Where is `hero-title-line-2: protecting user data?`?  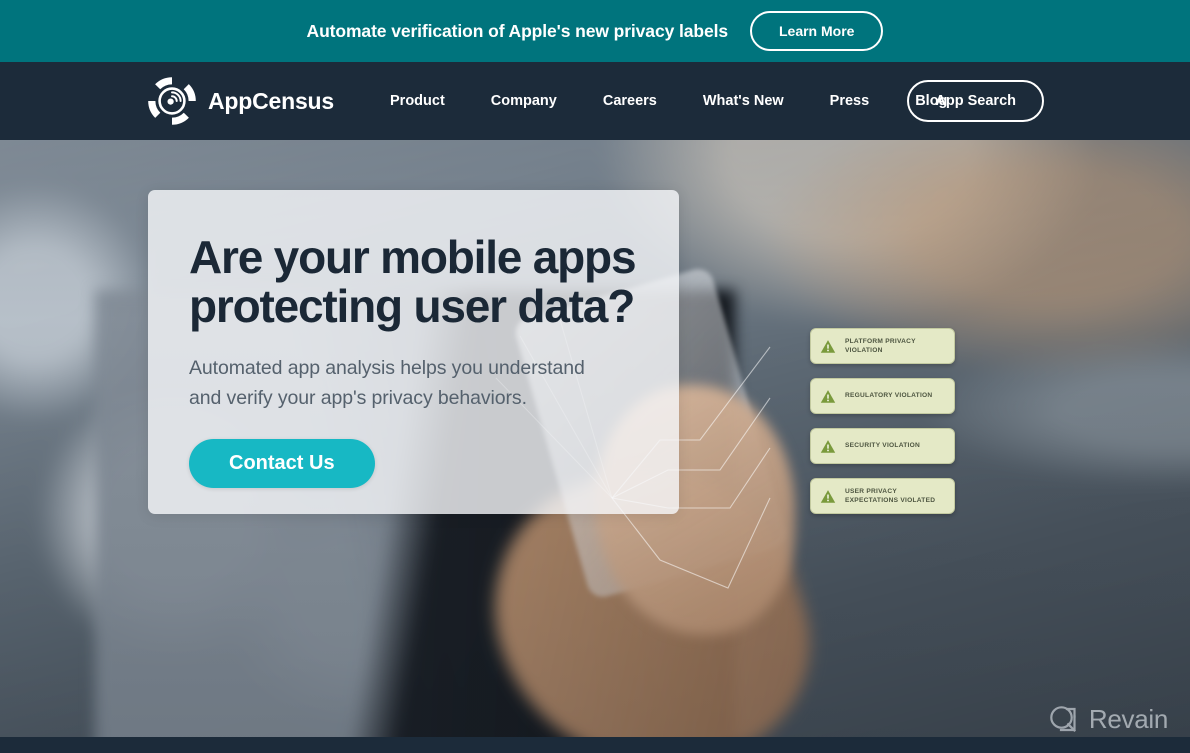
hero-title-line-2: protecting user data? is located at coordinates (412, 305).